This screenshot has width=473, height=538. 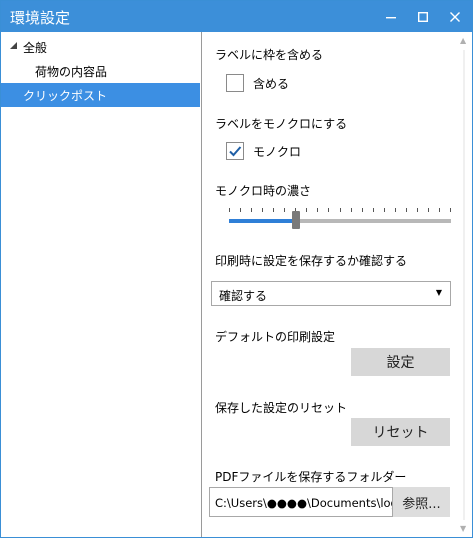 I want to click on pdf-folder-heading: PDFファイルを保存するフォルダー, so click(x=311, y=477).